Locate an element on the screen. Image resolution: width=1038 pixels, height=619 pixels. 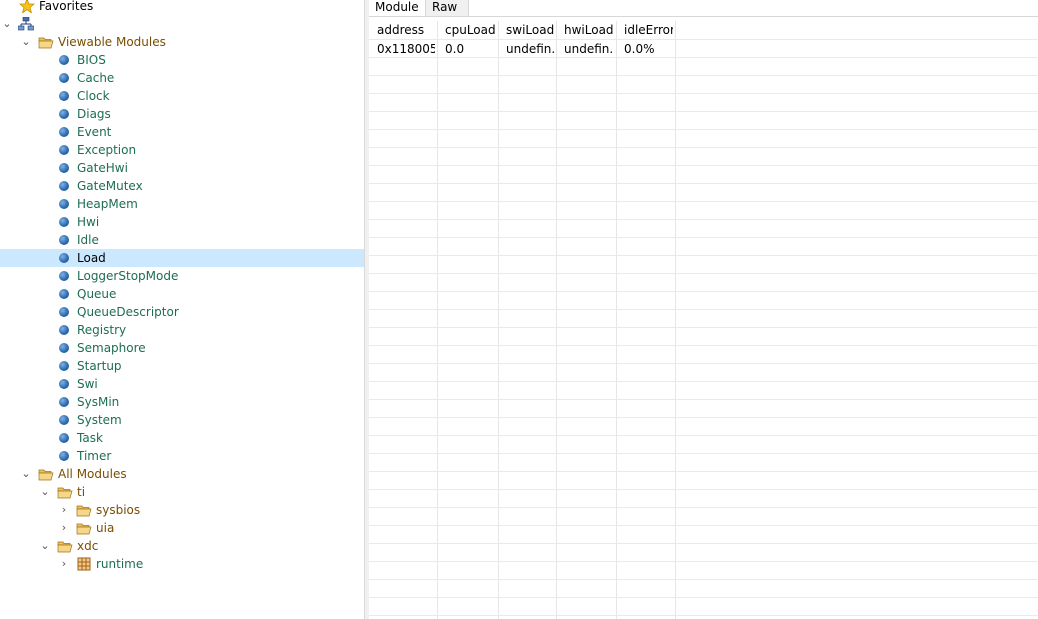
tree-row-module: LoggerStopMode is located at coordinates (182, 276).